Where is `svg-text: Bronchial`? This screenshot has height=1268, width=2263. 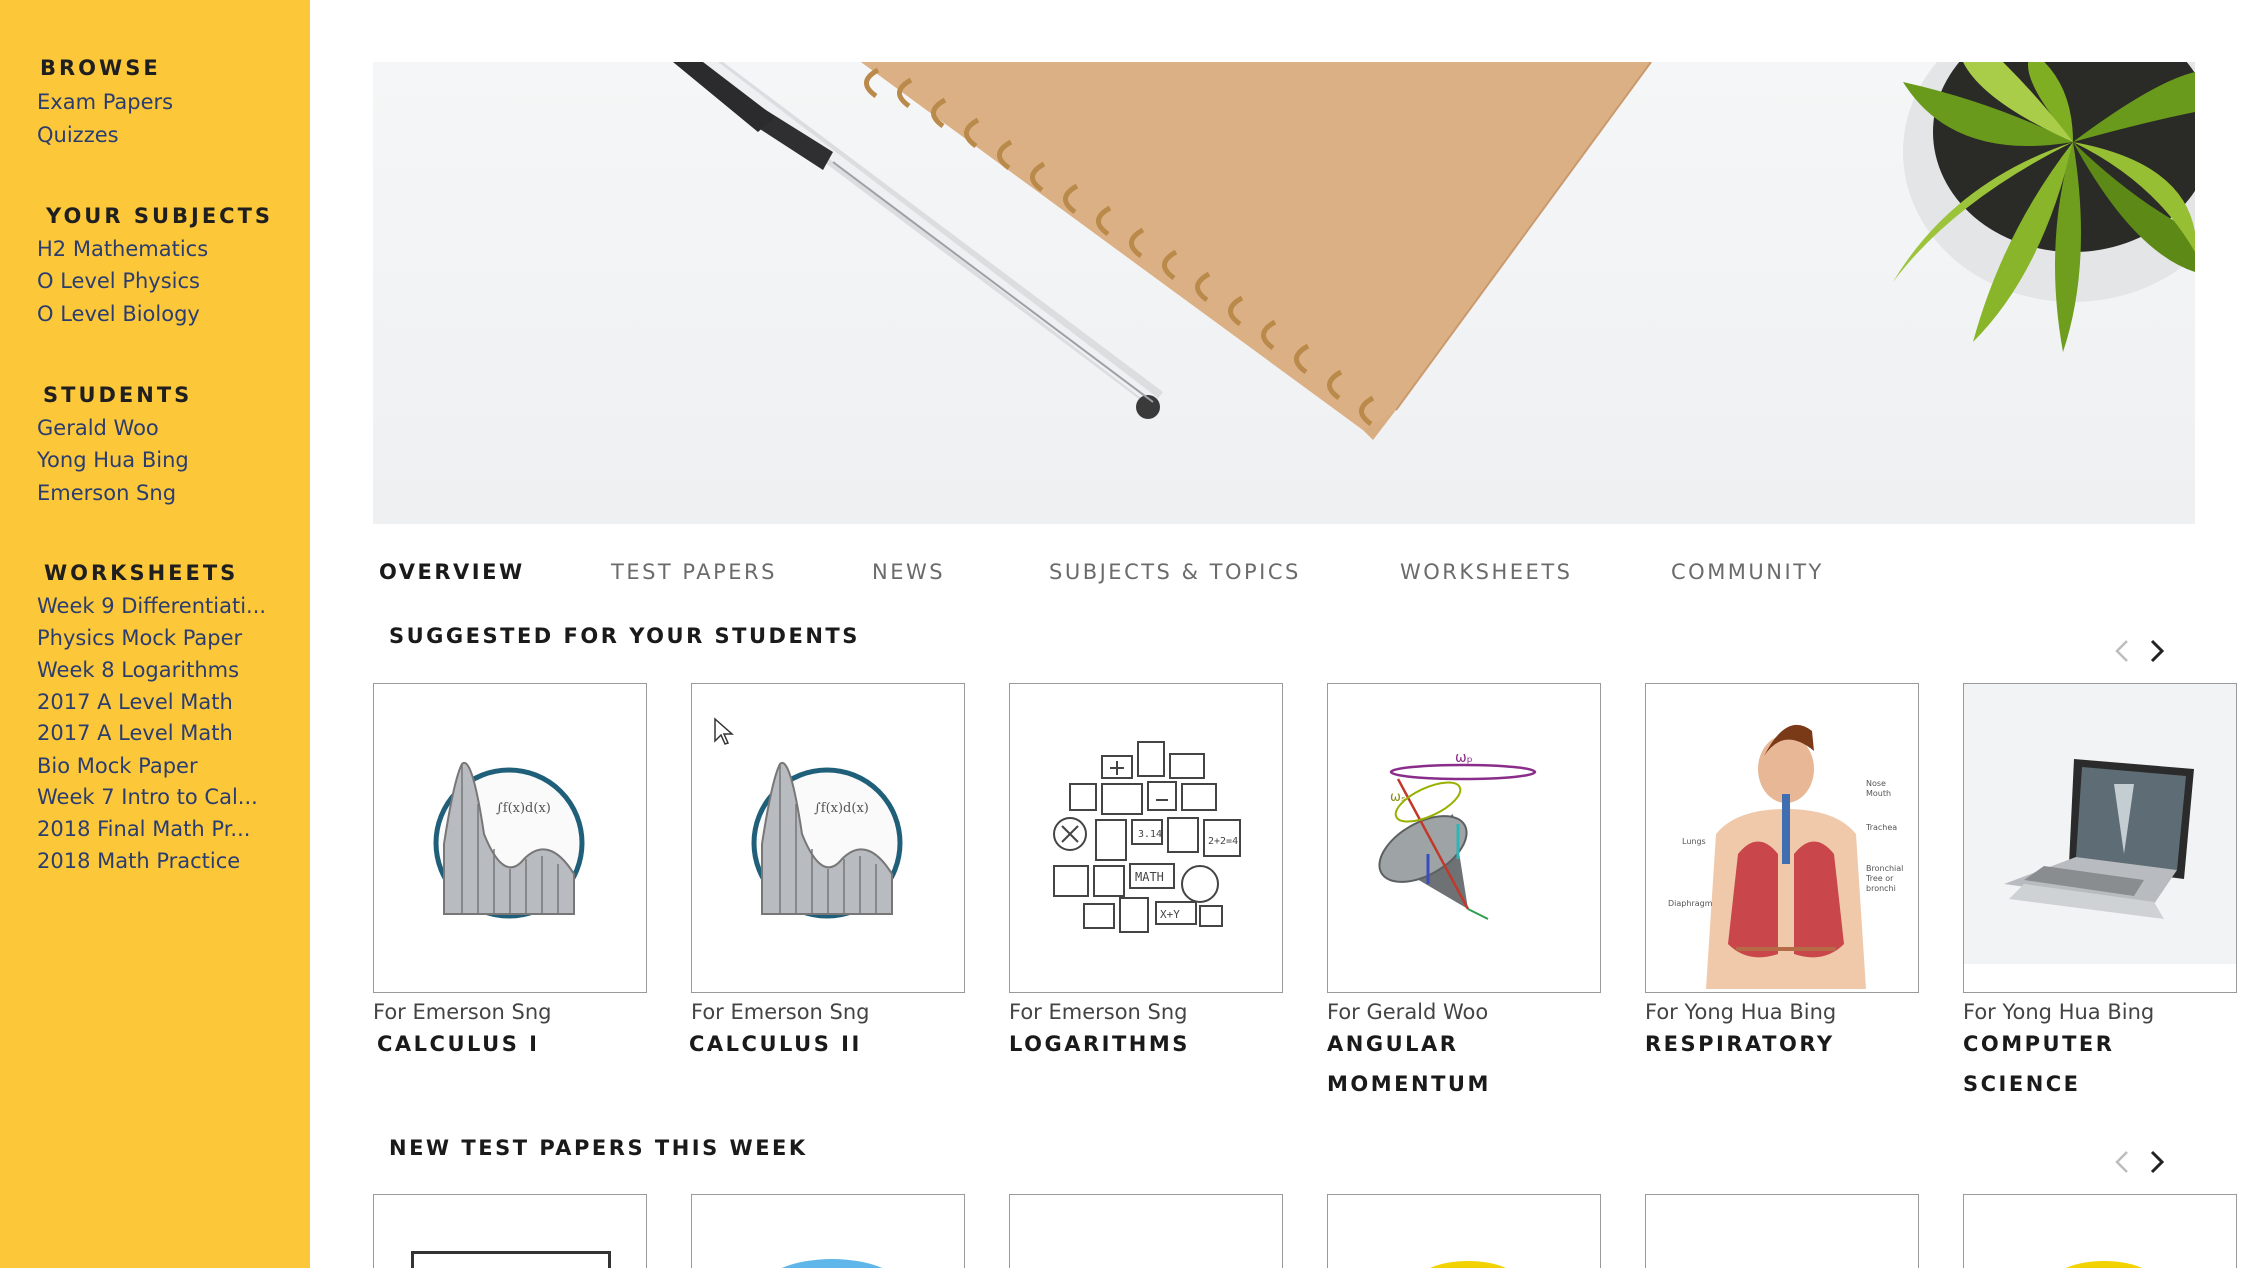
svg-text: Bronchial is located at coordinates (1884, 868).